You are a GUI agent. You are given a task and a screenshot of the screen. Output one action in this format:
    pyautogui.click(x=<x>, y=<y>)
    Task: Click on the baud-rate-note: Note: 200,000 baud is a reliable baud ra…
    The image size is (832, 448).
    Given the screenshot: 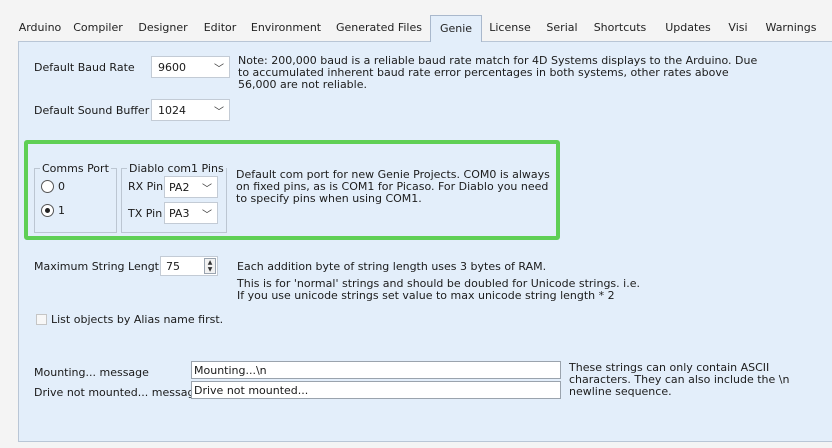 What is the action you would take?
    pyautogui.click(x=498, y=72)
    